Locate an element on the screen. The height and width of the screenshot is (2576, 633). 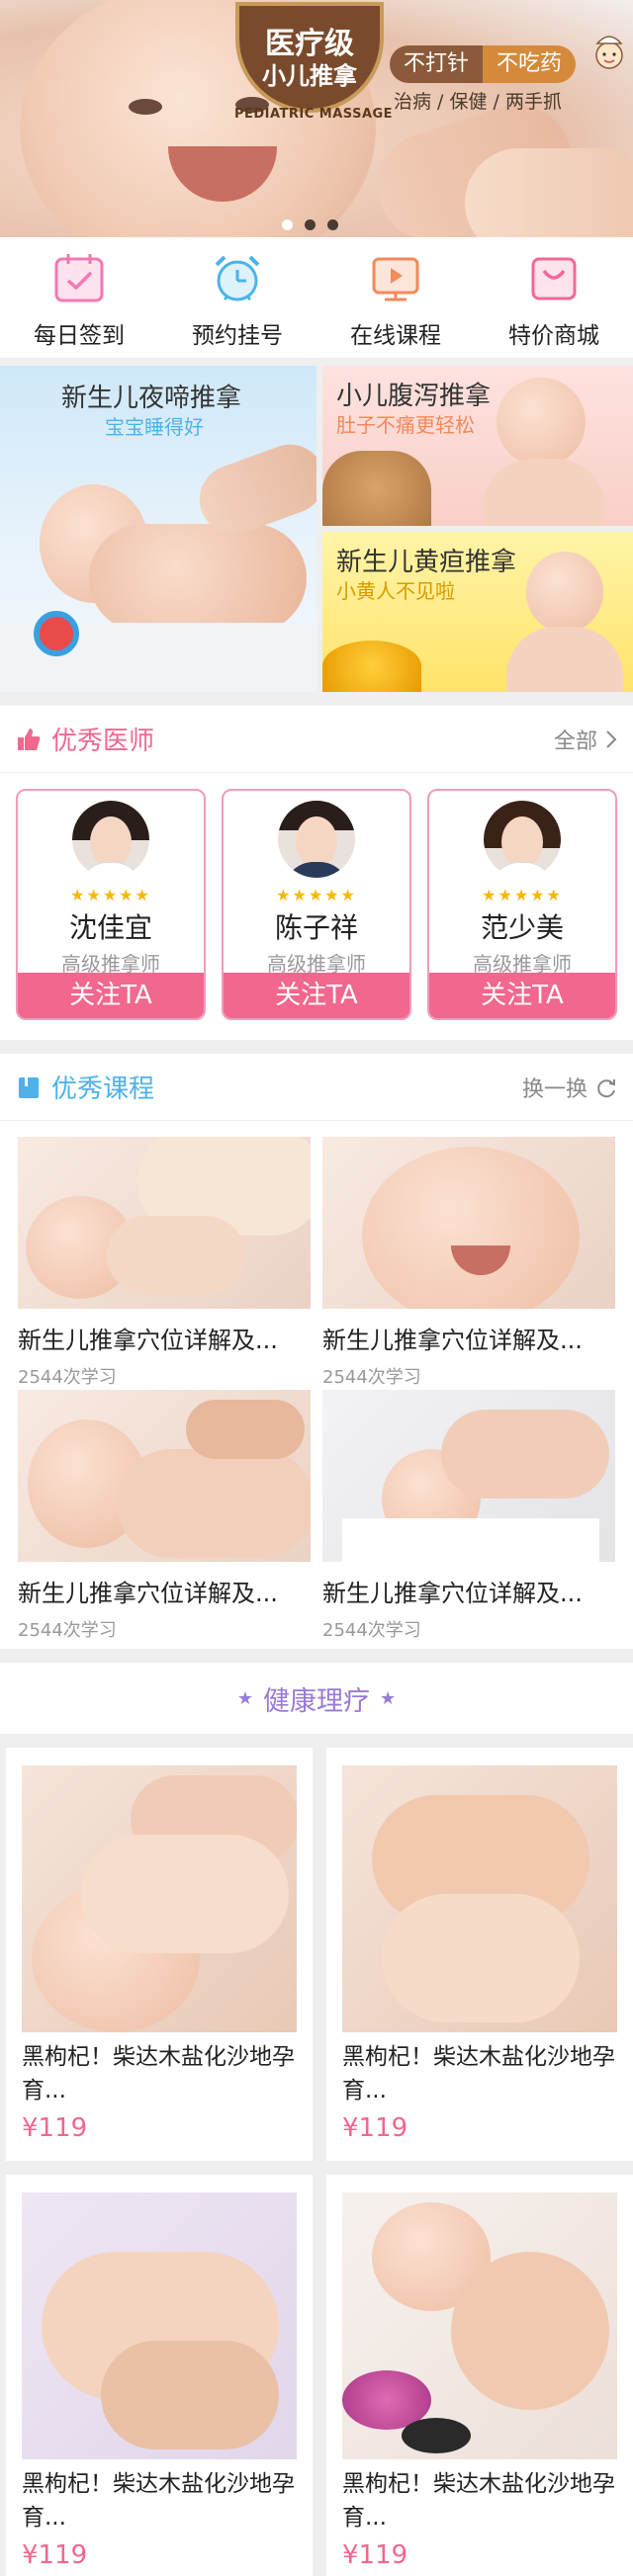
pill-no-medicine: 不吃药 is located at coordinates (530, 64).